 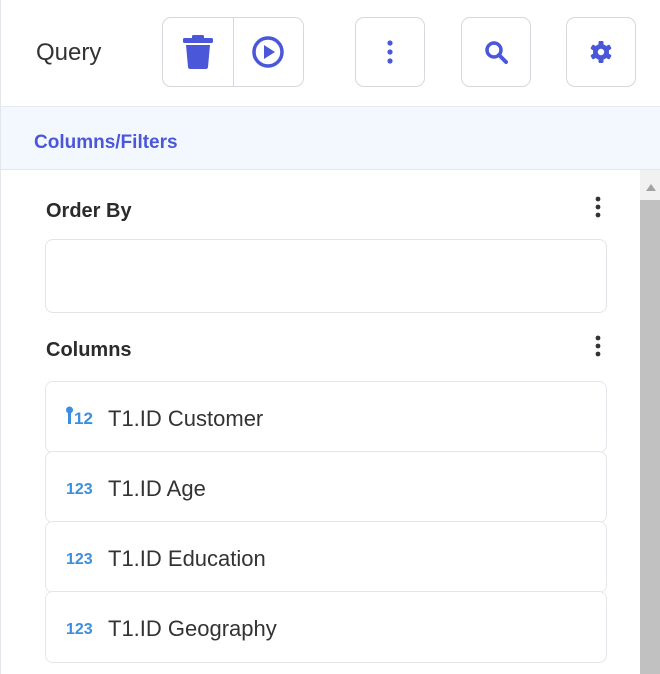 I want to click on columns-menu-button, so click(x=598, y=346).